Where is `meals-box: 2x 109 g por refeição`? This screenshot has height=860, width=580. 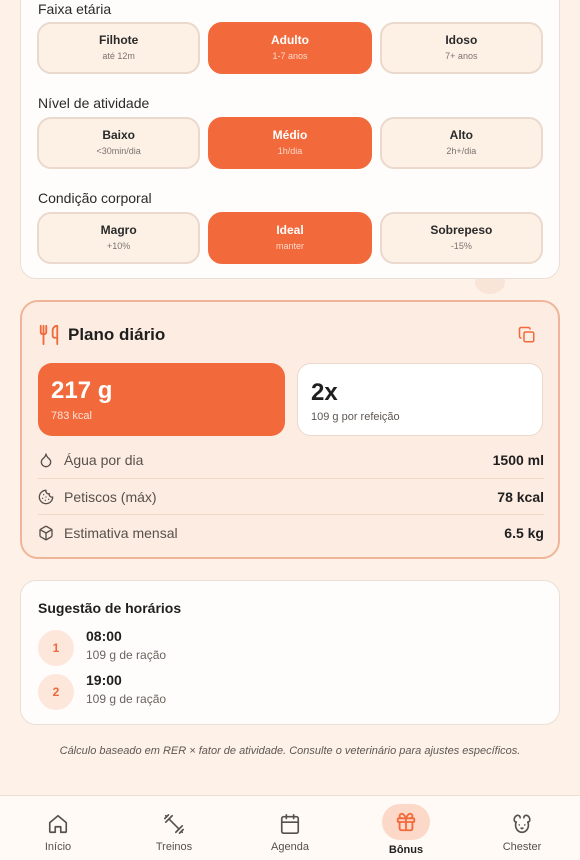
meals-box: 2x 109 g por refeição is located at coordinates (420, 399).